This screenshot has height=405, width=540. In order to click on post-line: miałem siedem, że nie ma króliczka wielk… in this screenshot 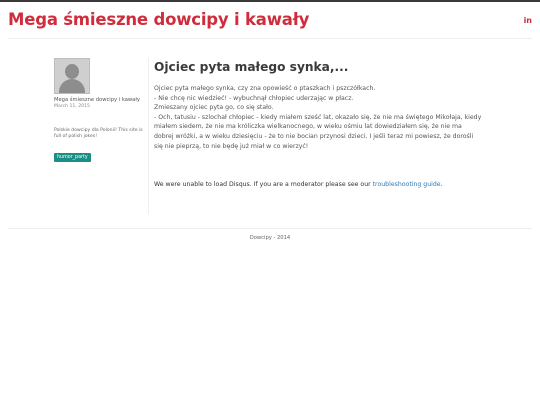, I will do `click(308, 127)`.